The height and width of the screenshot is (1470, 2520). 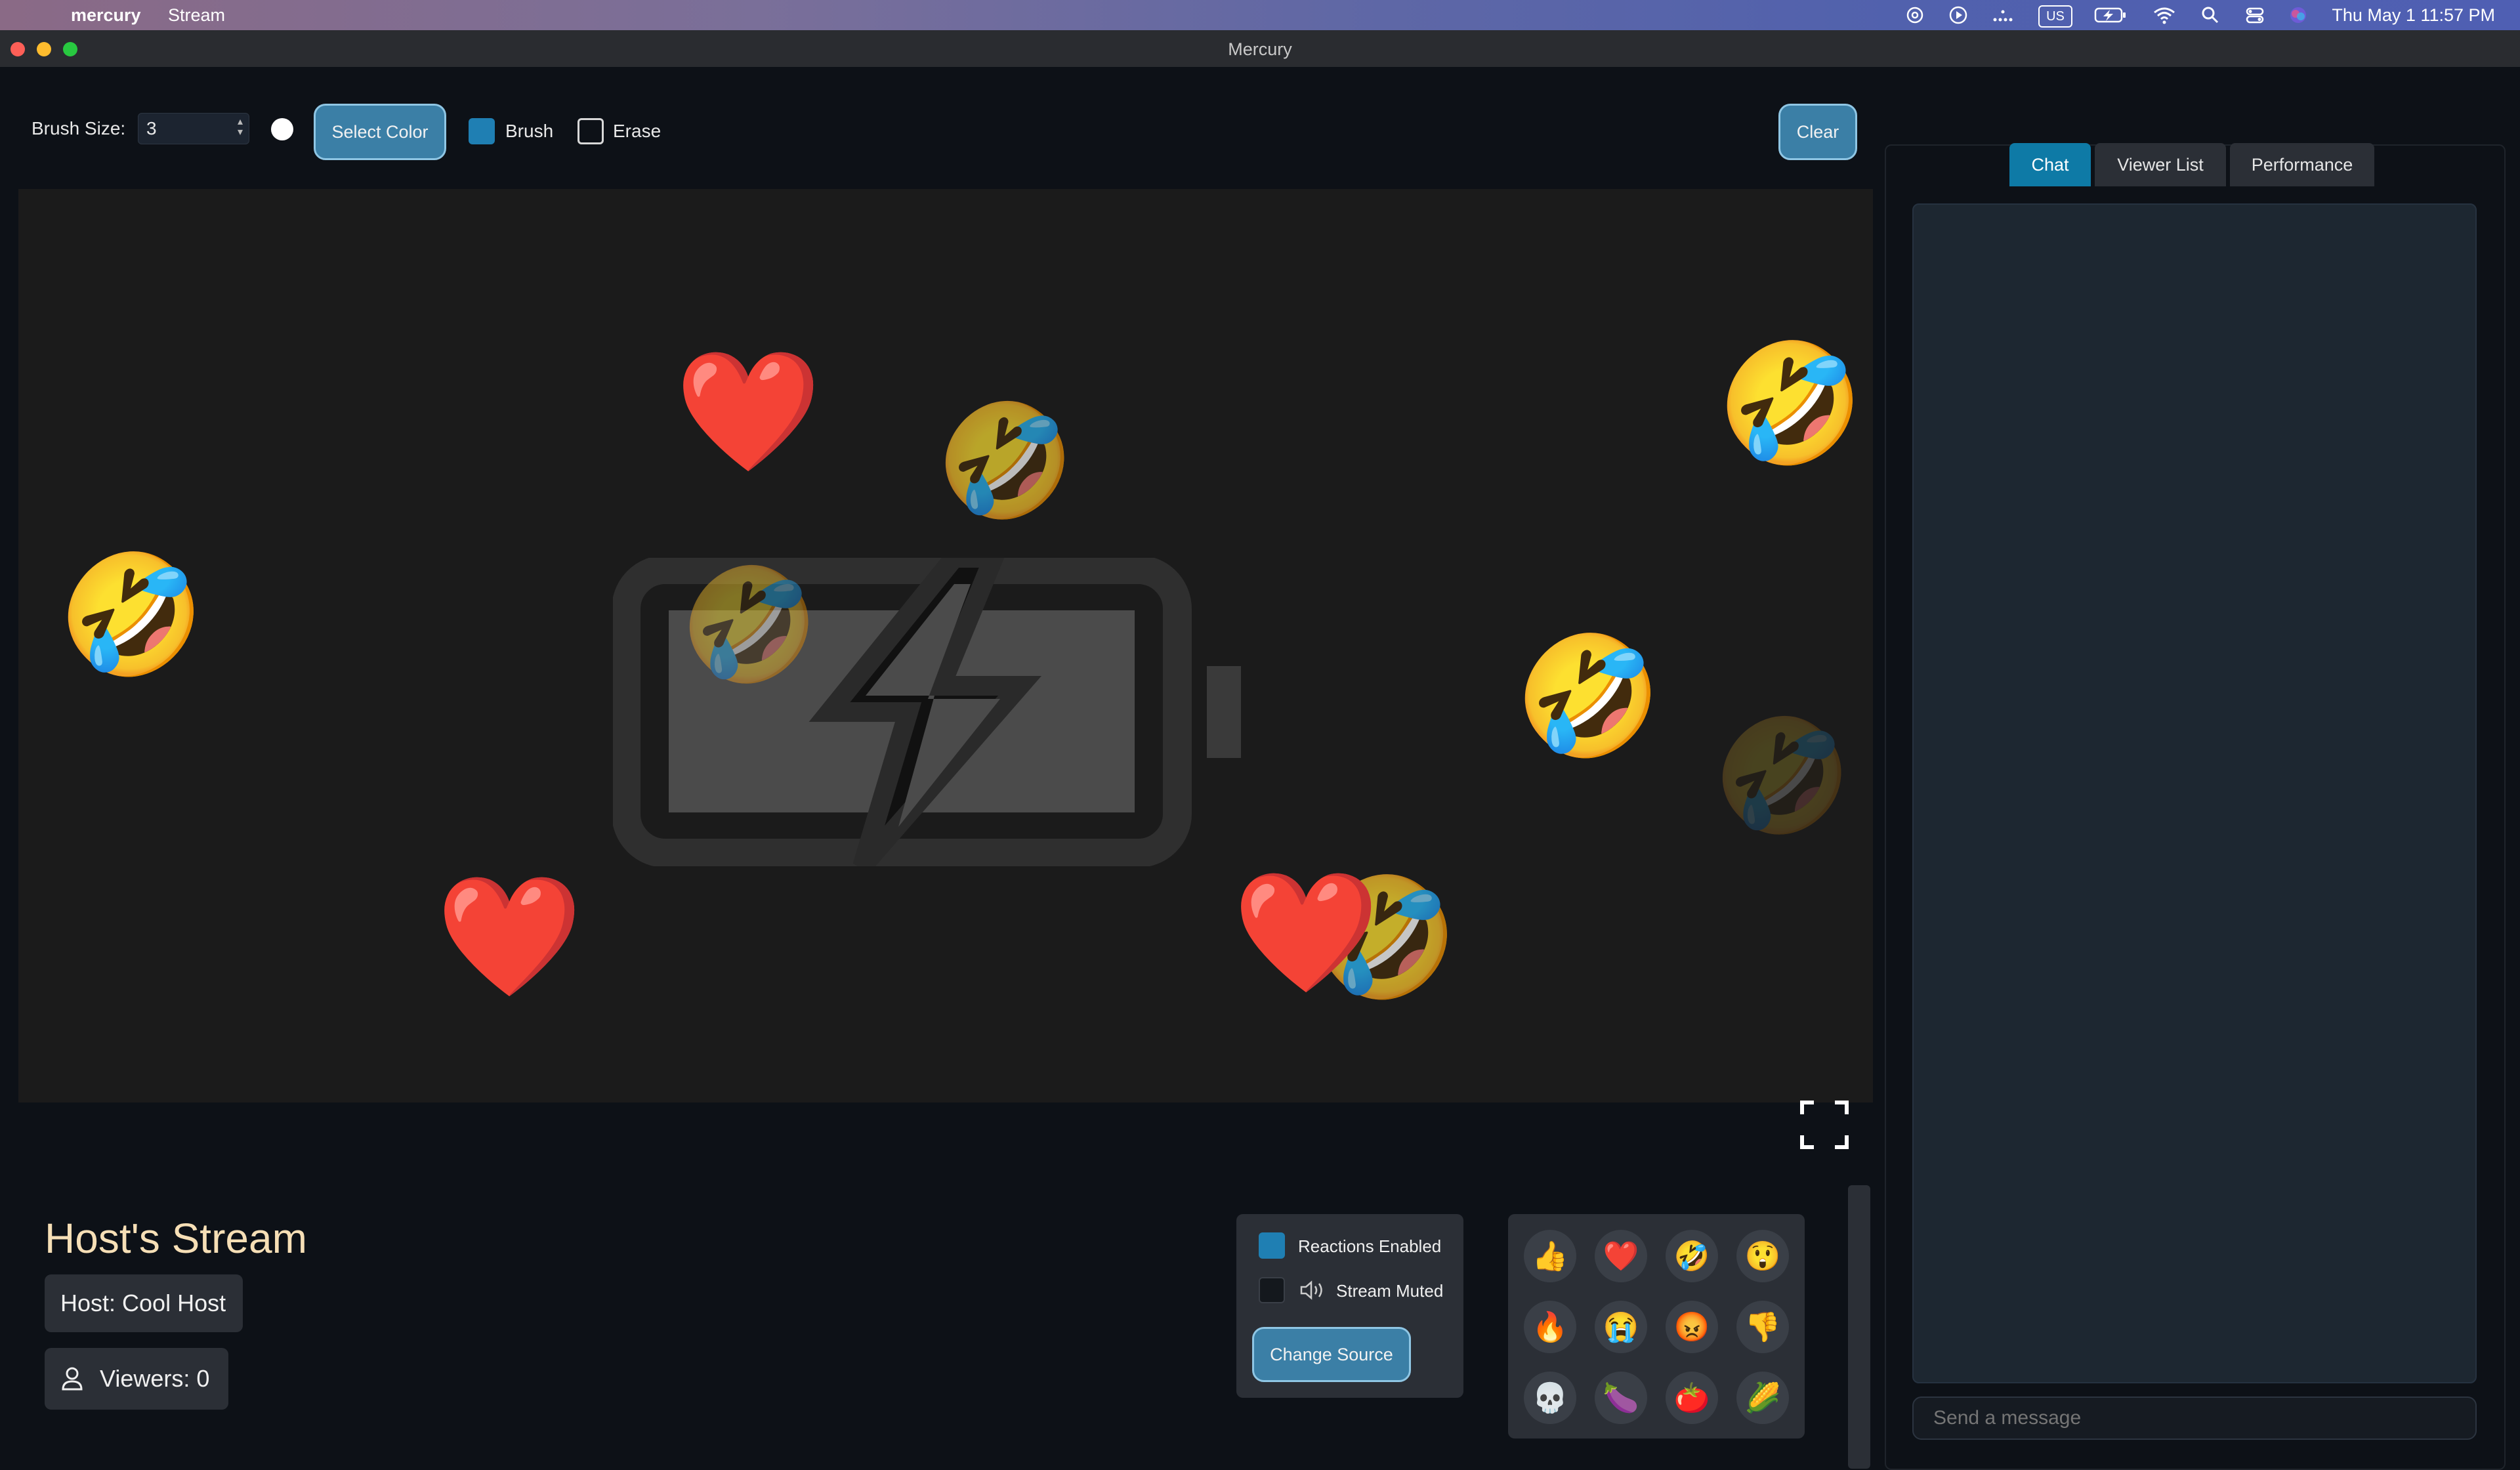 What do you see at coordinates (176, 1238) in the screenshot?
I see `stream-title: Host's Stream` at bounding box center [176, 1238].